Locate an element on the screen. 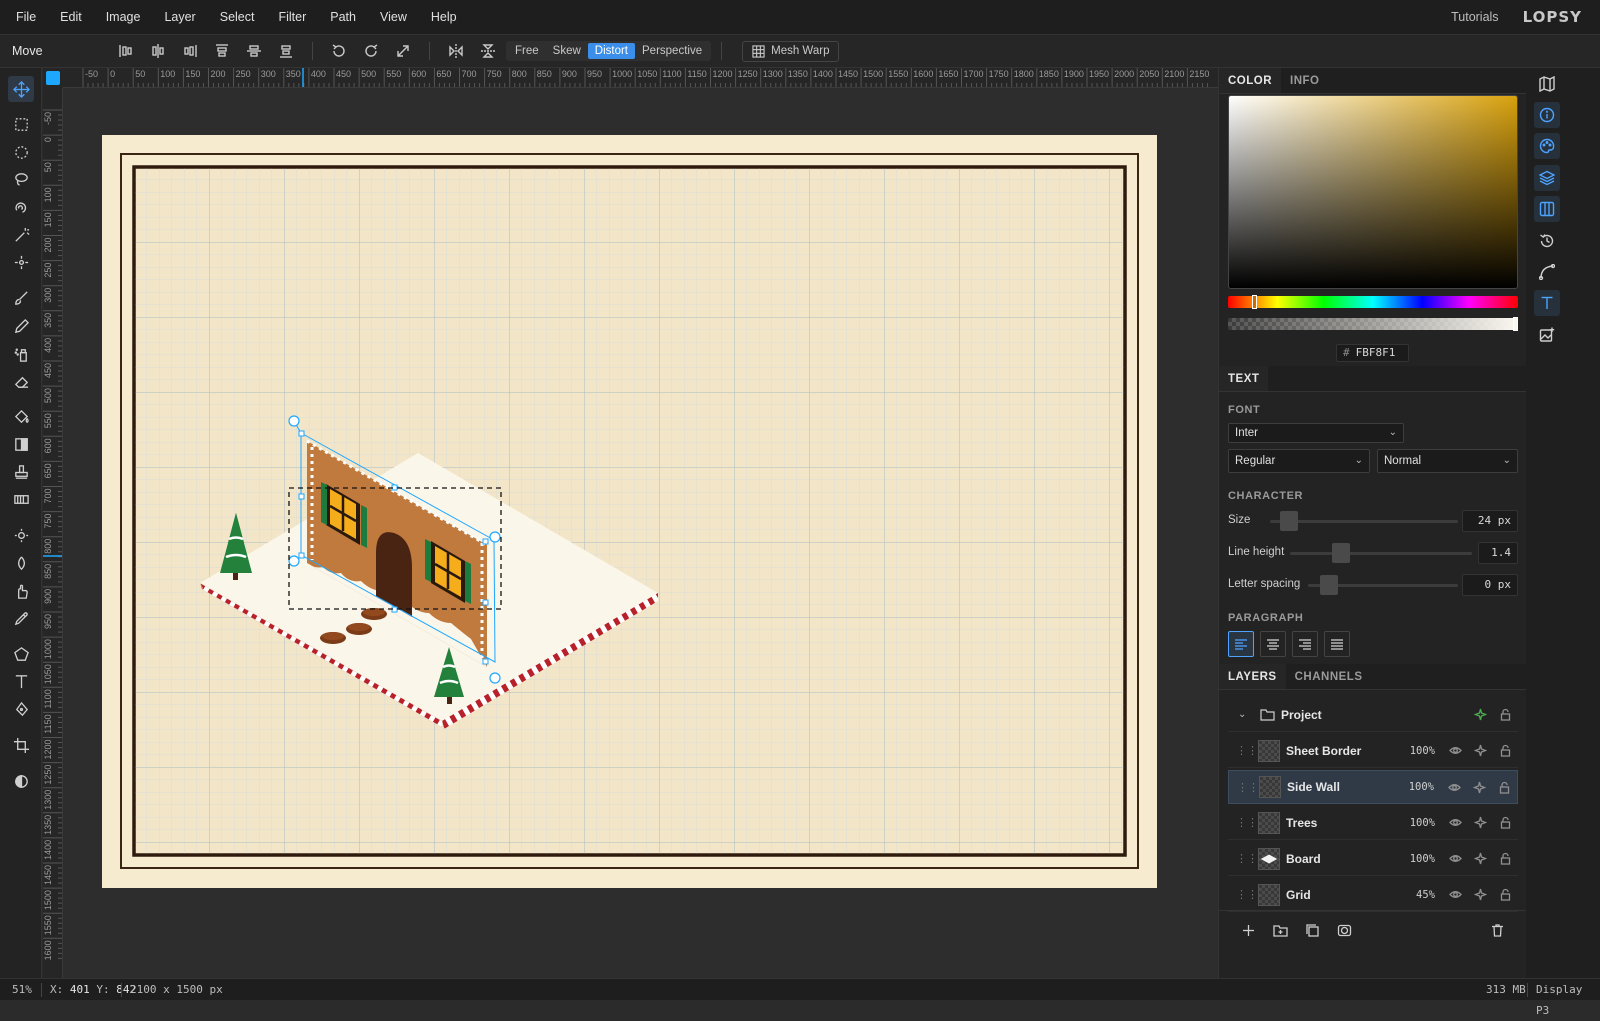 This screenshot has width=1600, height=1021. menu-path: Path is located at coordinates (343, 17).